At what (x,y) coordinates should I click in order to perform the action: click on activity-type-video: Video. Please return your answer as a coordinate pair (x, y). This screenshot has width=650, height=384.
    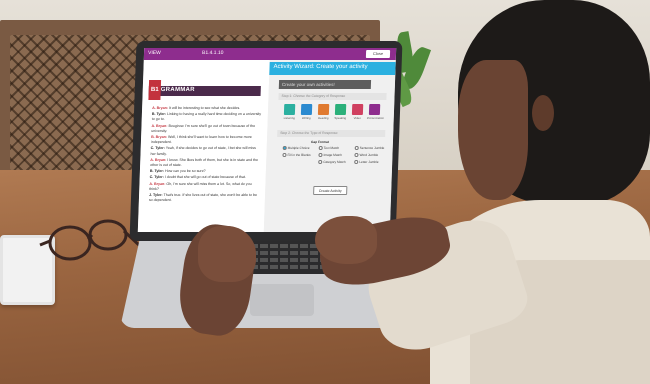
    Looking at the image, I should click on (358, 112).